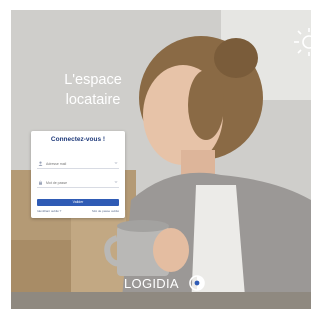  Describe the element at coordinates (151, 283) in the screenshot. I see `brand-logo-text: LOGIDIA` at that location.